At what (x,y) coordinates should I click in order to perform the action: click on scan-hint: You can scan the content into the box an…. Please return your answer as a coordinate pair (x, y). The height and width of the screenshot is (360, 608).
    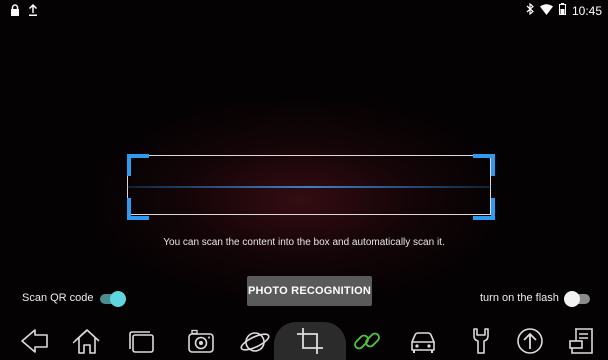
    Looking at the image, I should click on (304, 242).